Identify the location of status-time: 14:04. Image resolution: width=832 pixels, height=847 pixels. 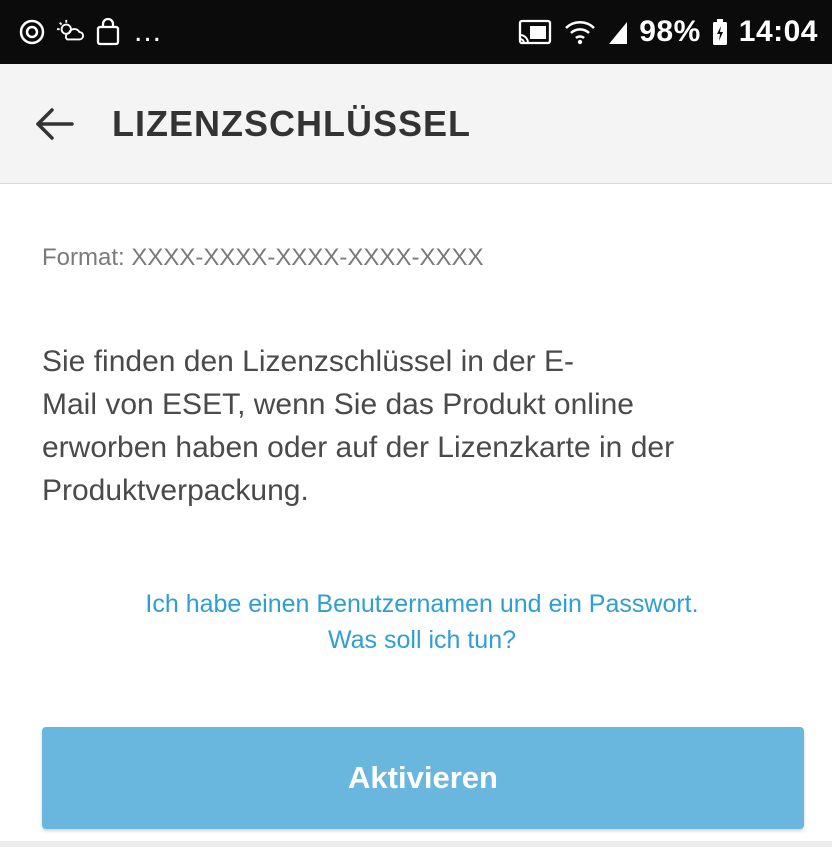
(778, 31).